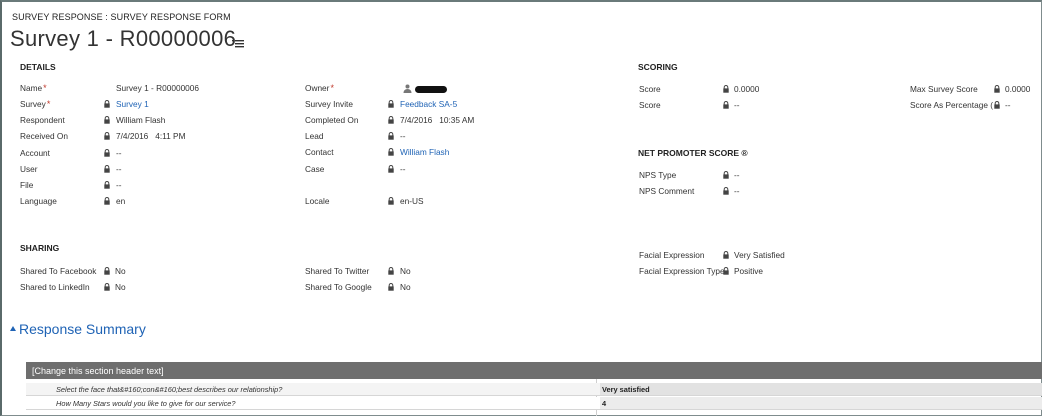  I want to click on response-summary-title: Response Summary, so click(82, 329).